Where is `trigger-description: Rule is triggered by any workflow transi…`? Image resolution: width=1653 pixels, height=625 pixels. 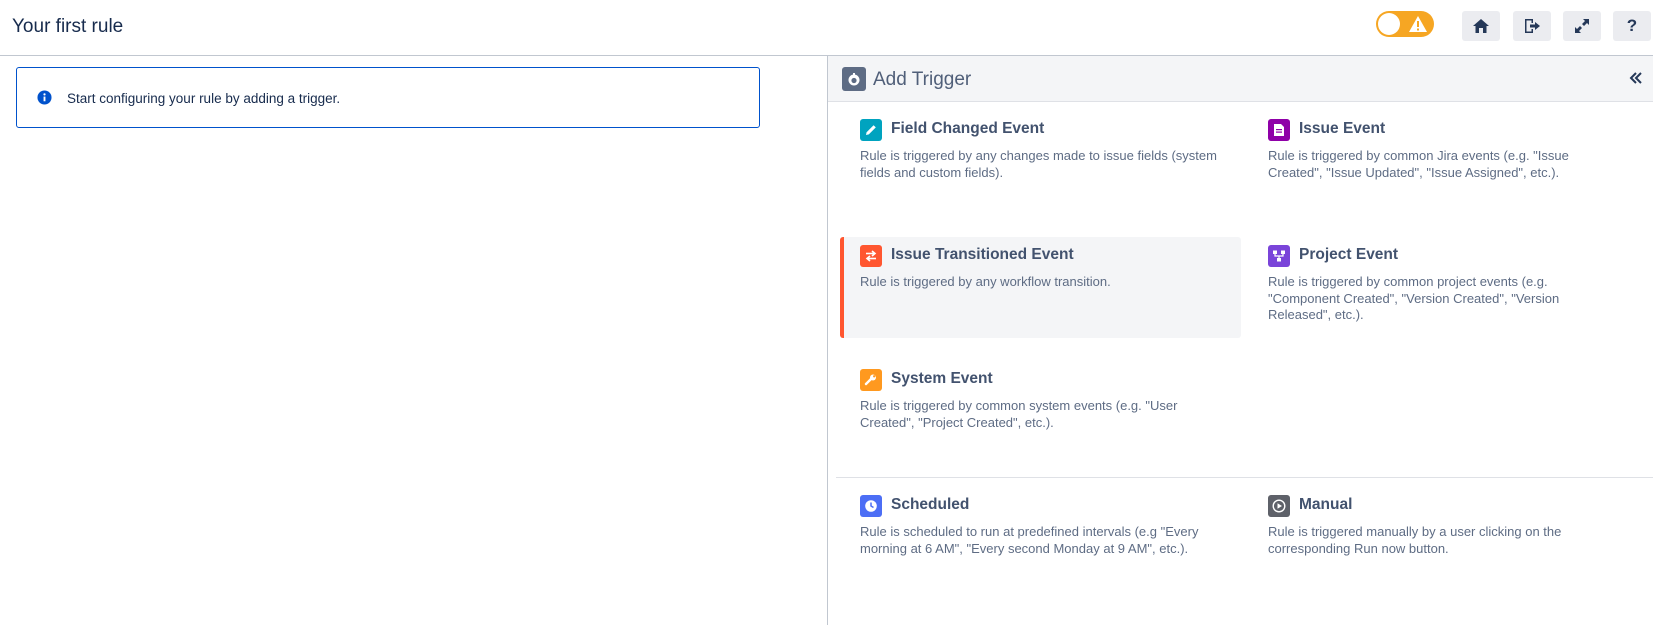 trigger-description: Rule is triggered by any workflow transi… is located at coordinates (985, 281).